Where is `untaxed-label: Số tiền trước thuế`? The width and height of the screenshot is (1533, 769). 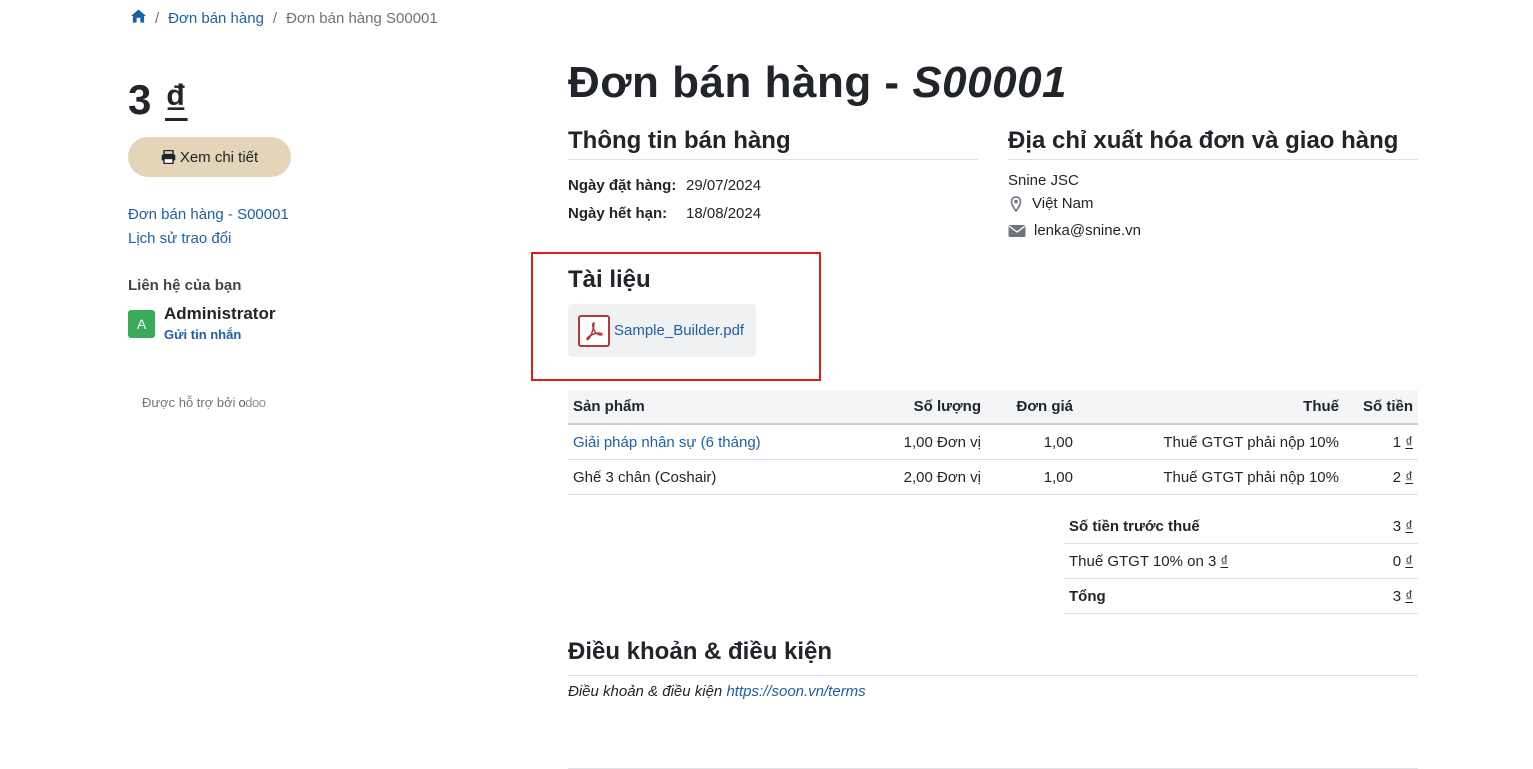
untaxed-label: Số tiền trước thuế is located at coordinates (1214, 526).